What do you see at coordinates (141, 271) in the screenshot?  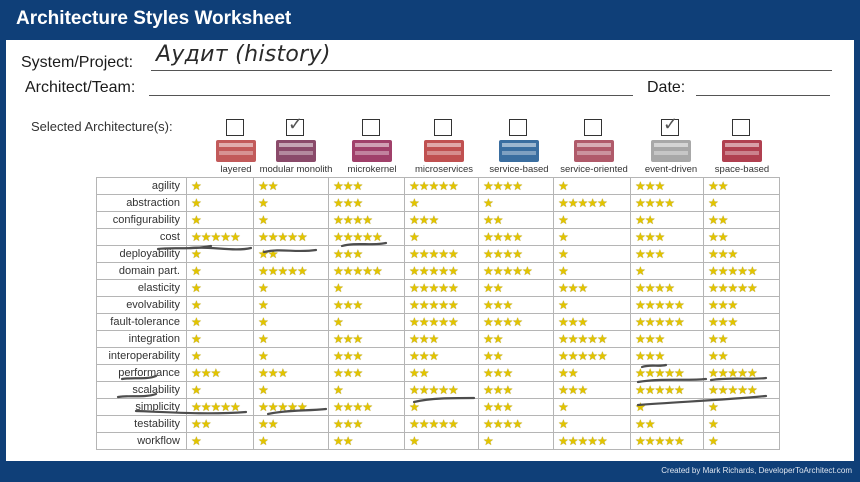 I see `attribute-label: domain part.` at bounding box center [141, 271].